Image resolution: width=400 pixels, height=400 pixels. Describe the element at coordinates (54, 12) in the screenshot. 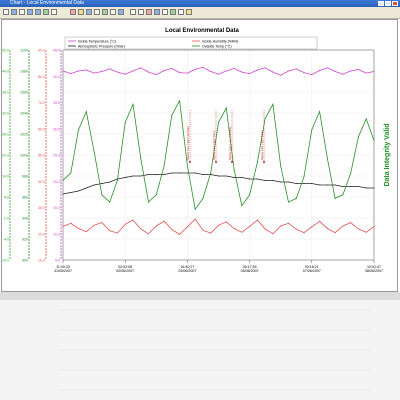

I see `select-icon` at that location.